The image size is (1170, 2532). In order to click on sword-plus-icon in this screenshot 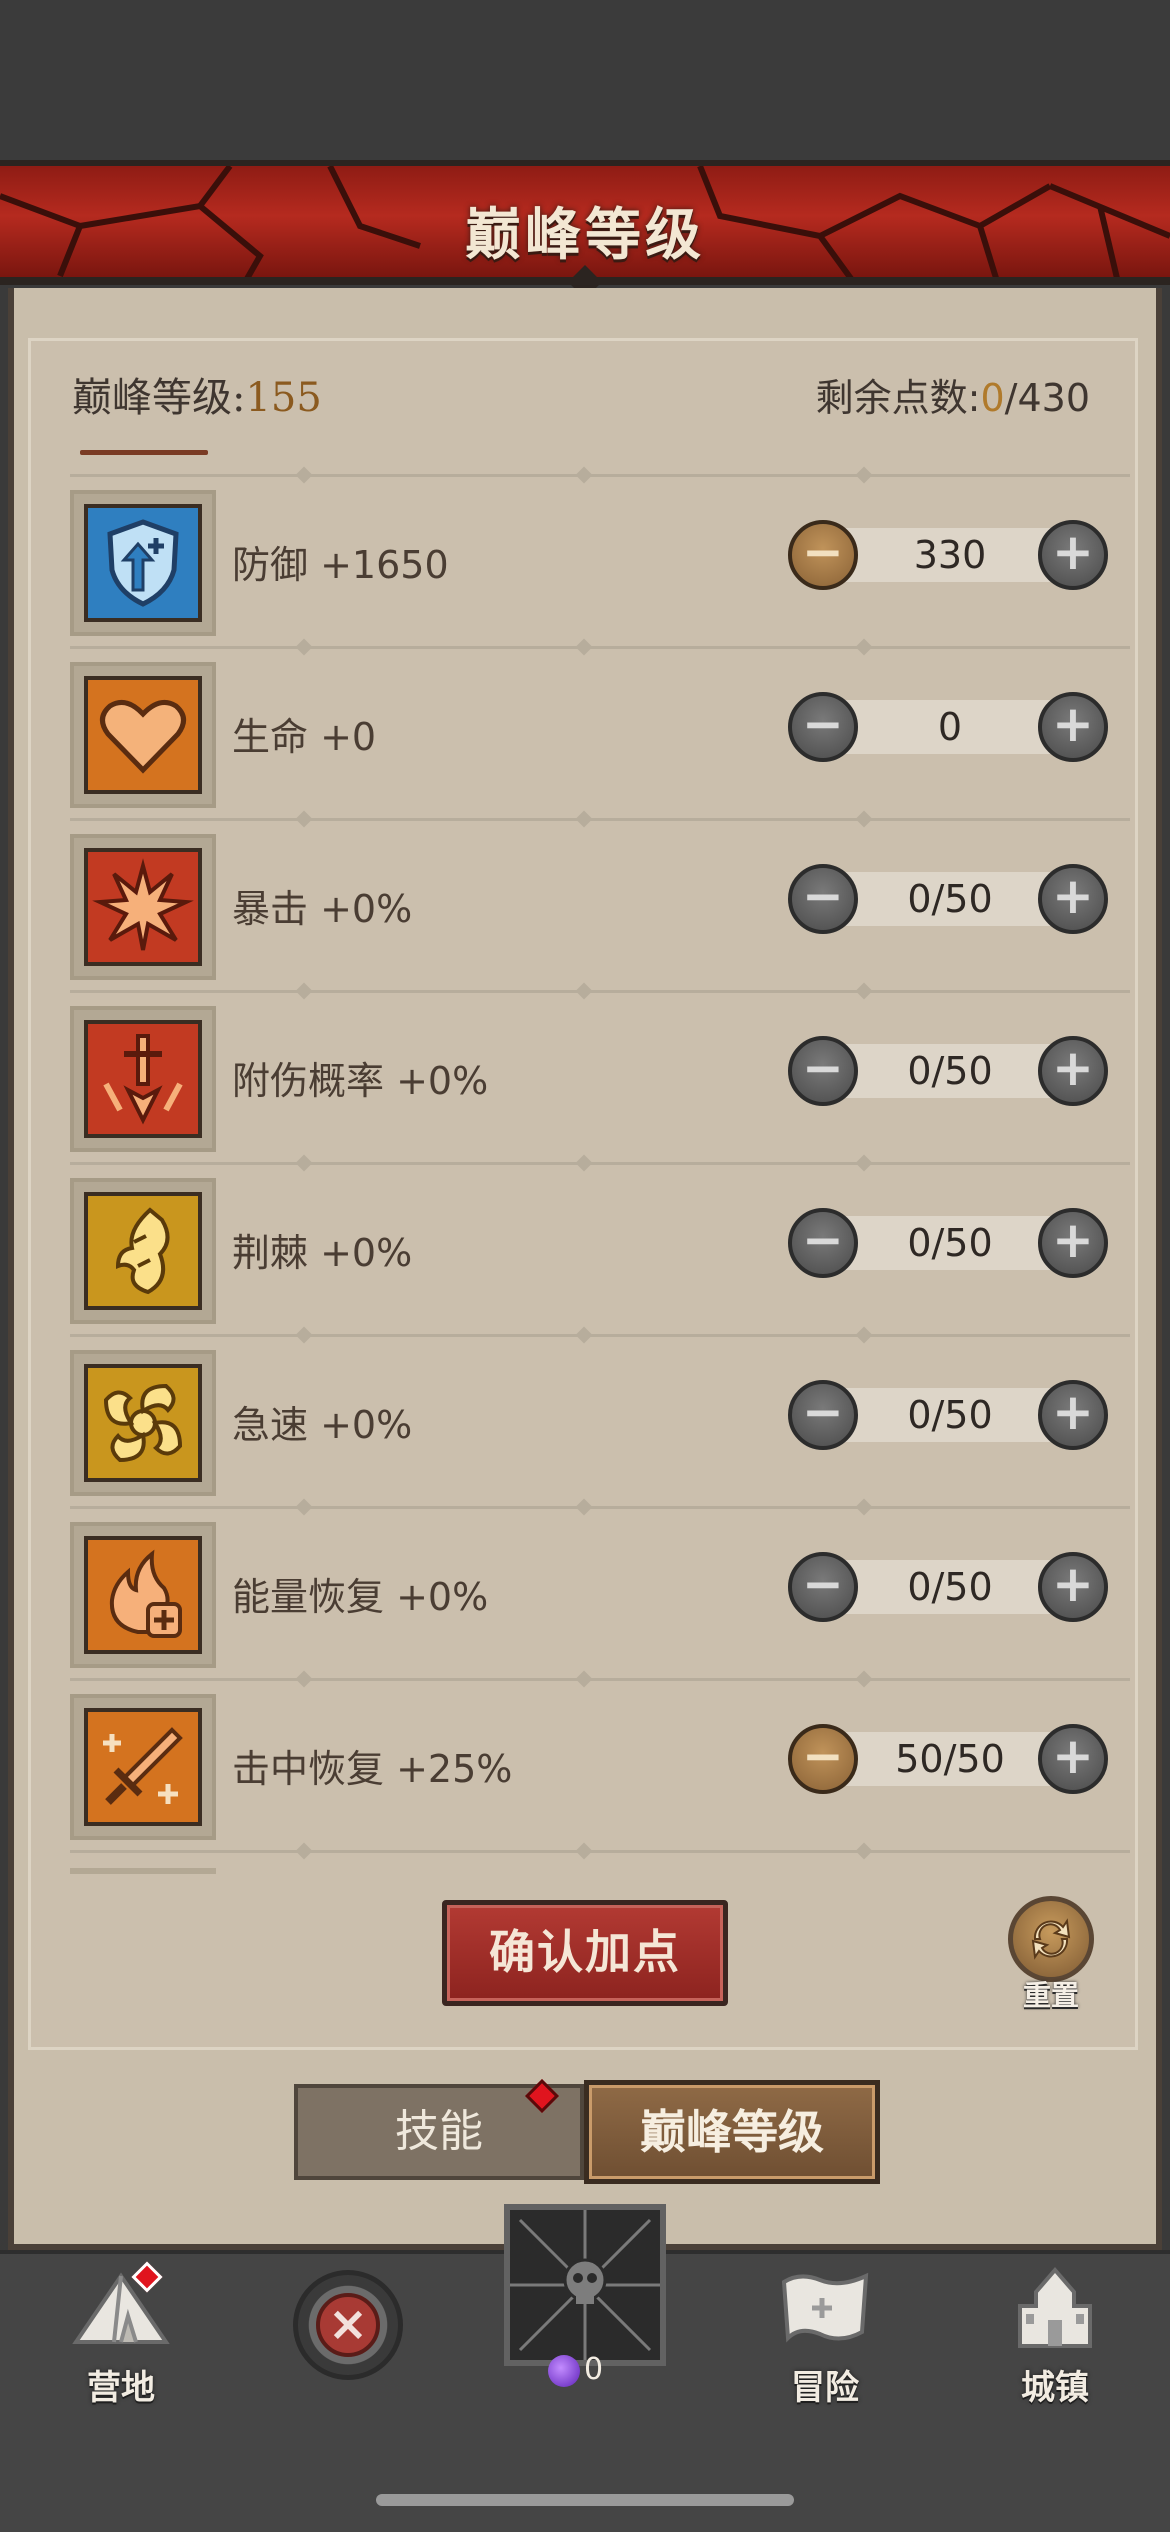, I will do `click(143, 1767)`.